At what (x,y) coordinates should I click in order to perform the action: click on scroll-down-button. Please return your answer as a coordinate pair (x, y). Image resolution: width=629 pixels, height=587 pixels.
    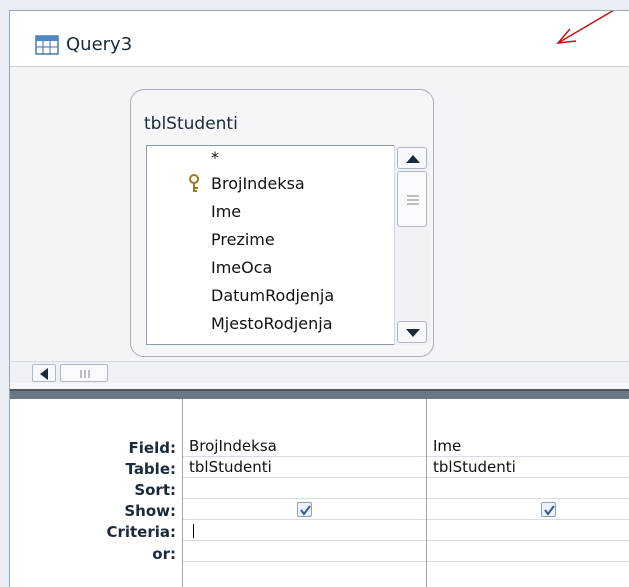
    Looking at the image, I should click on (412, 332).